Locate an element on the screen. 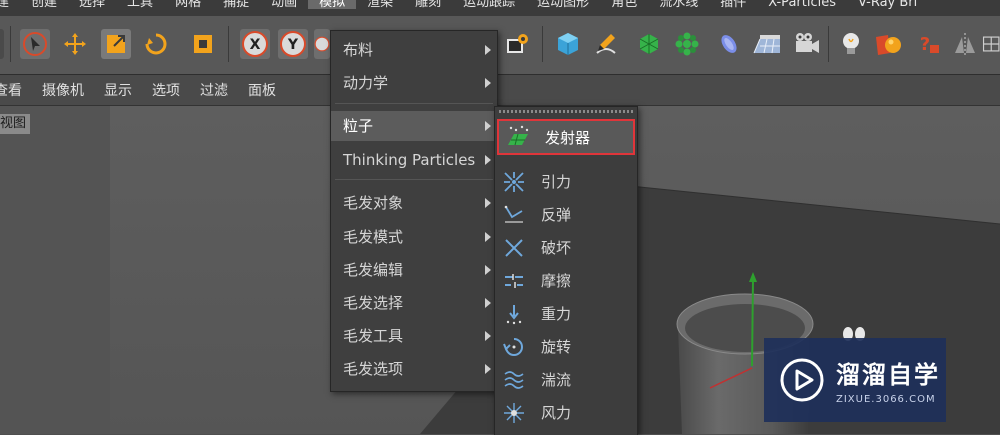 This screenshot has width=1000, height=435. subdivision-icon is located at coordinates (649, 44).